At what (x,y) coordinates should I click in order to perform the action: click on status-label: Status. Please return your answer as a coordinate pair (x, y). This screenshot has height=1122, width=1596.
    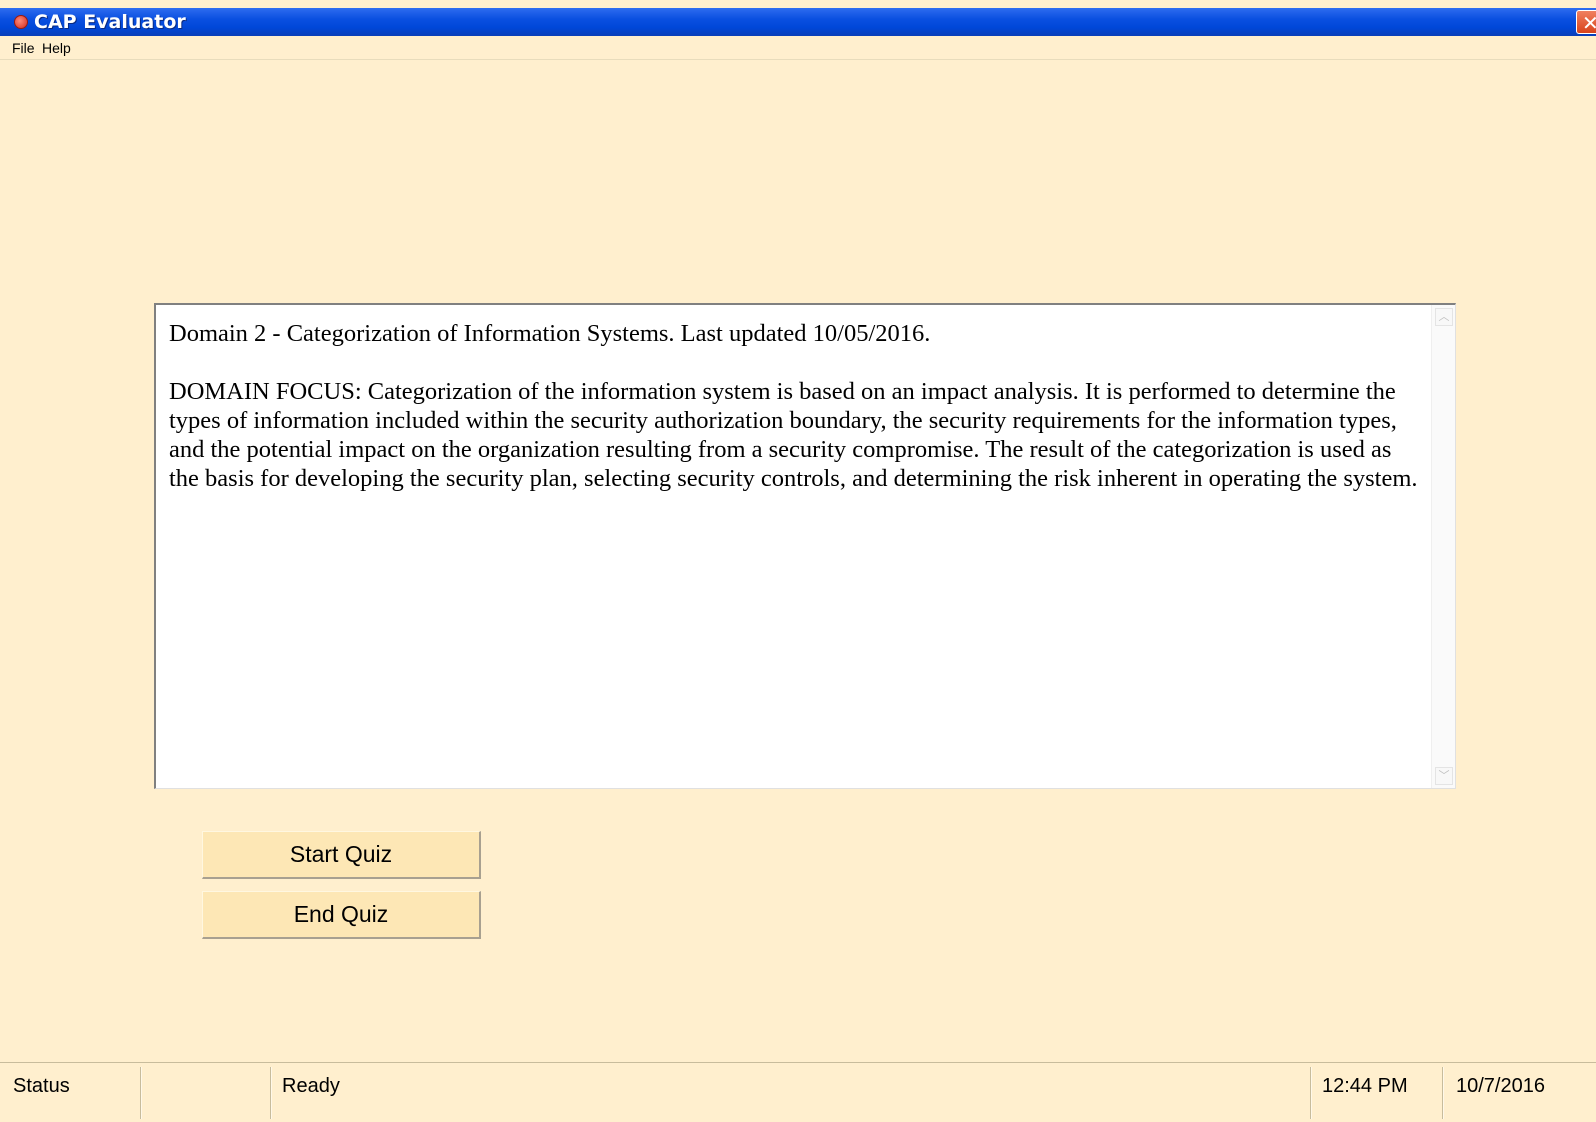
    Looking at the image, I should click on (41, 1086).